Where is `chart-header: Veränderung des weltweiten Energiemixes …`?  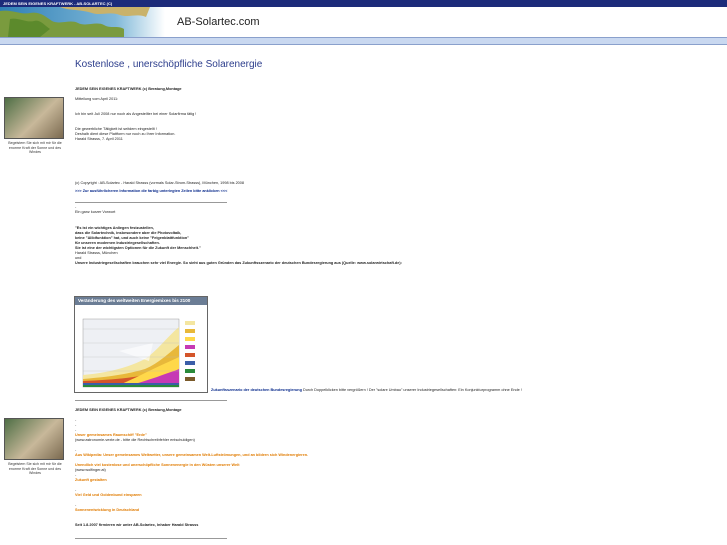
chart-header: Veränderung des weltweiten Energiemixes … is located at coordinates (141, 301).